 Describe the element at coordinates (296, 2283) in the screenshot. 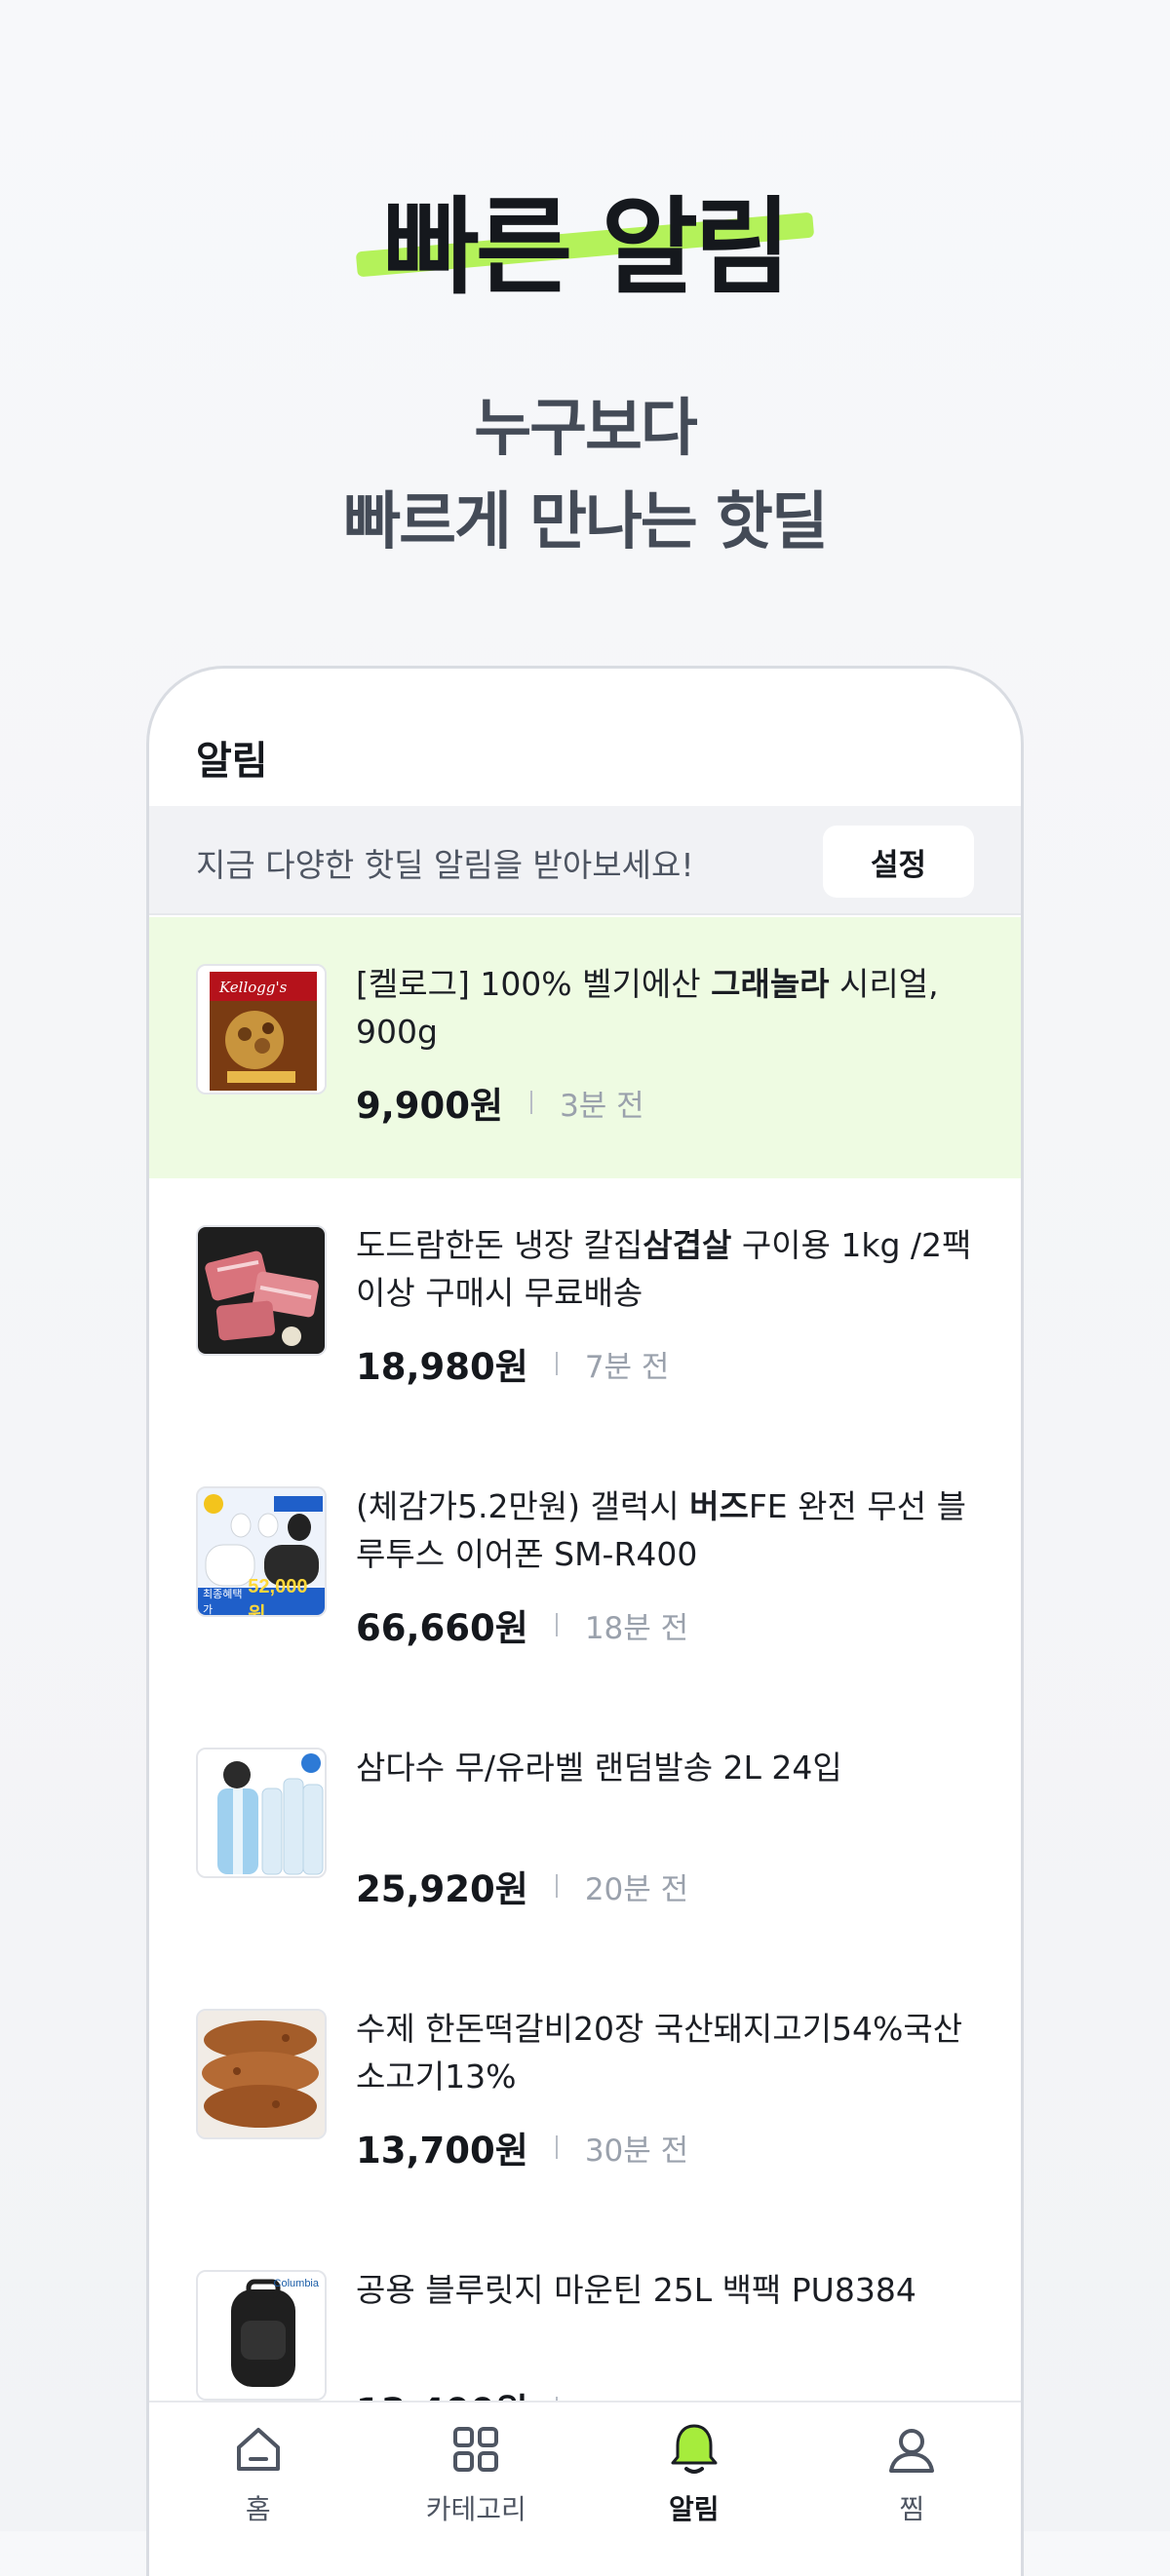

I see `brand-label: Columbia` at that location.